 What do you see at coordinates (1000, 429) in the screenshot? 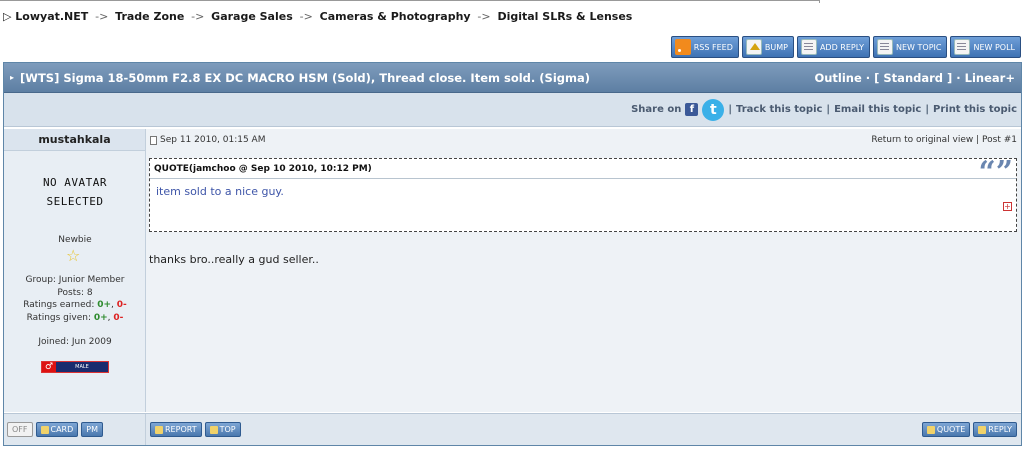
I see `reply-label: REPLY` at bounding box center [1000, 429].